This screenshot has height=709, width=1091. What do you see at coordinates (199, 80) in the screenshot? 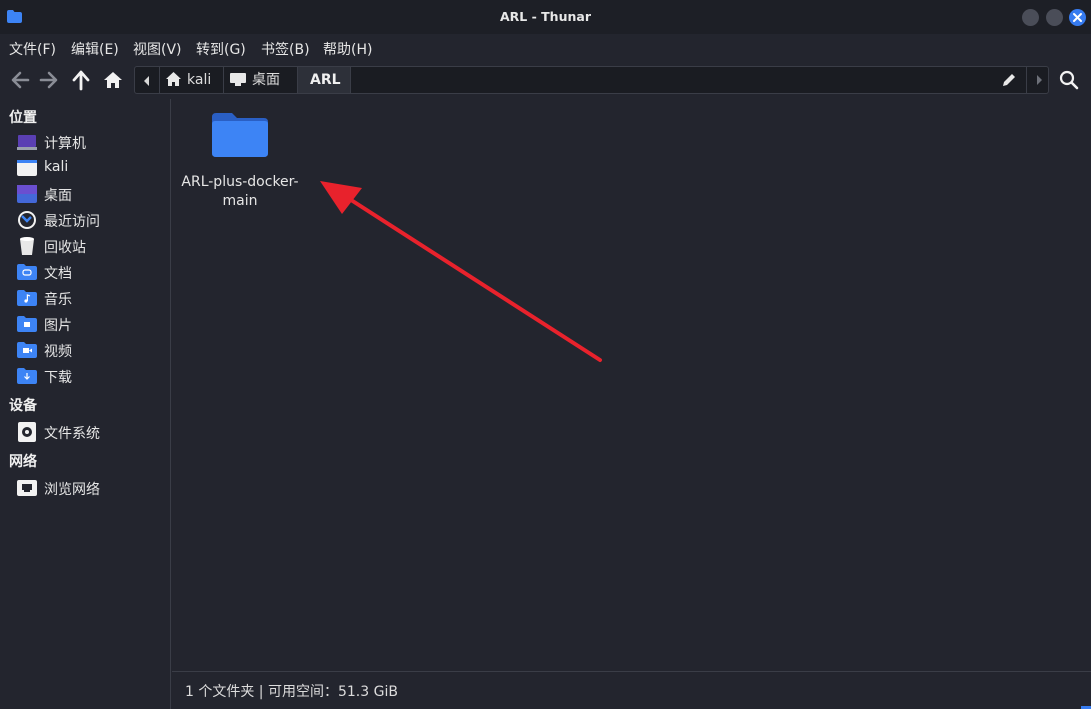
I see `path-crumb-label: kali` at bounding box center [199, 80].